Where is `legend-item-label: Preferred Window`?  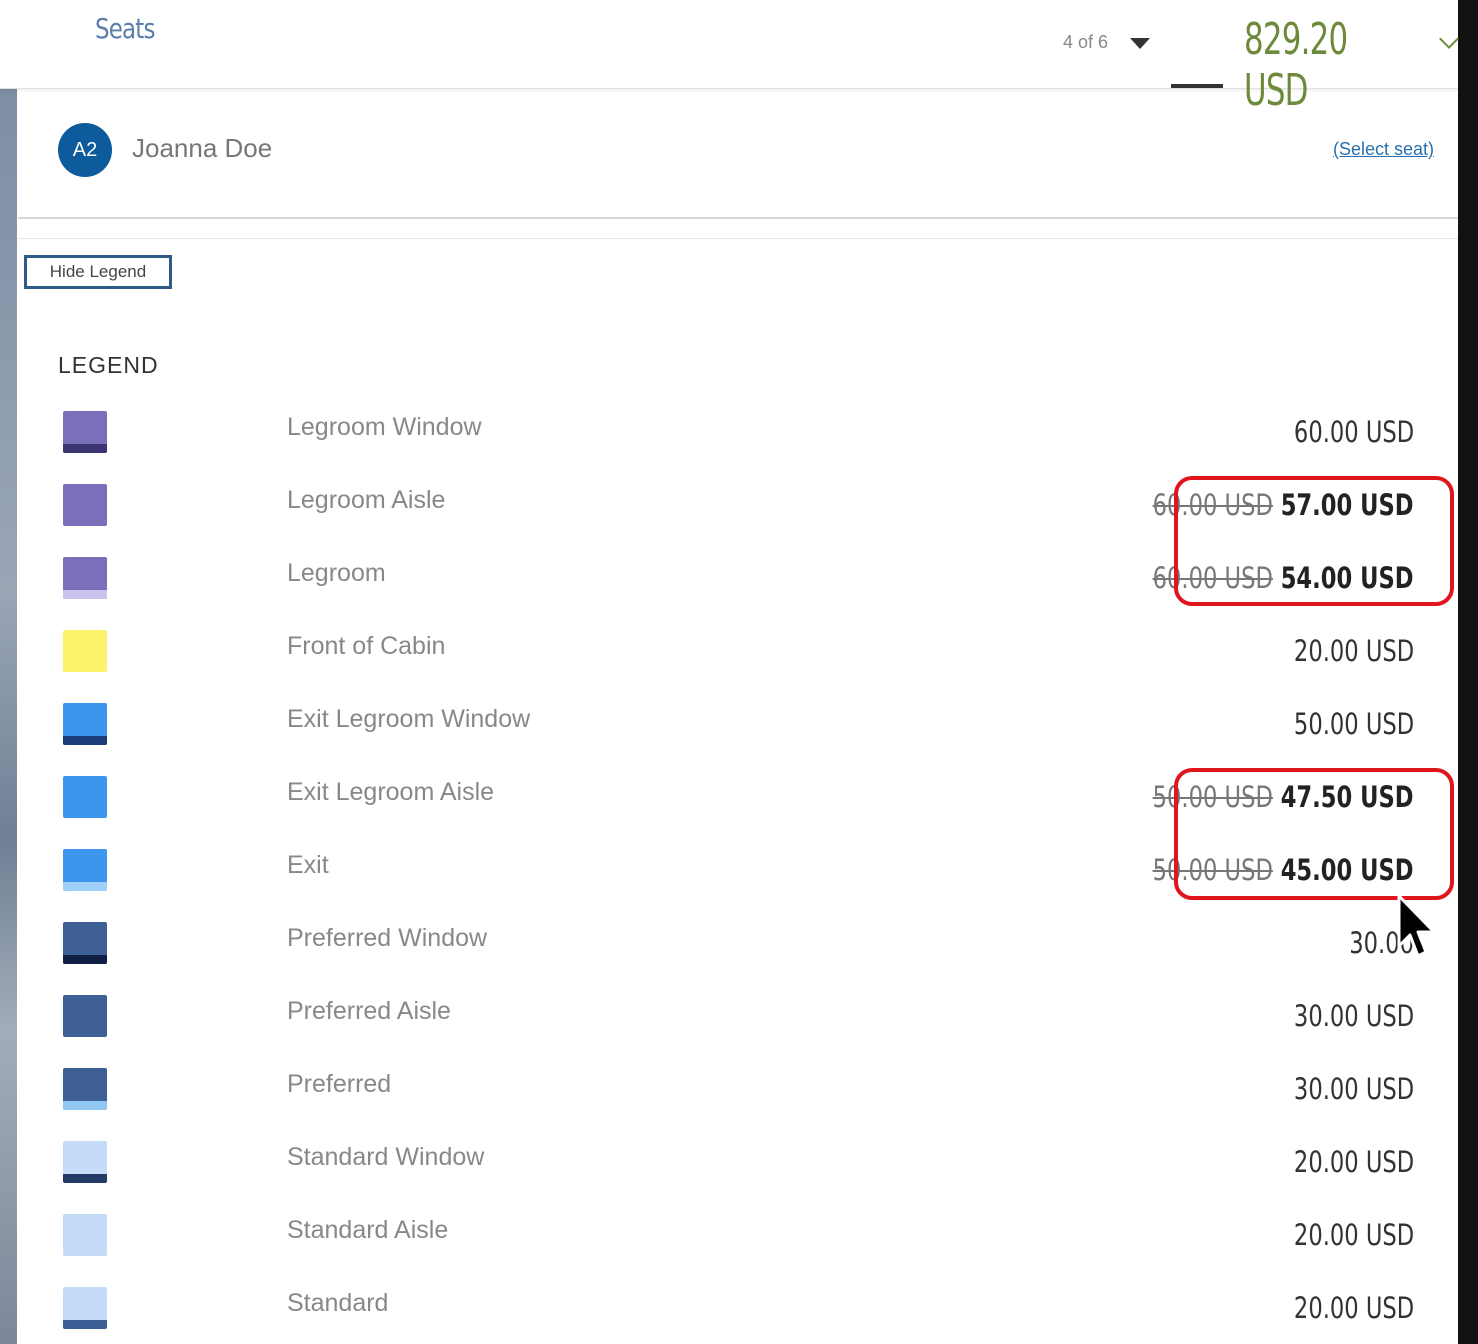
legend-item-label: Preferred Window is located at coordinates (387, 938).